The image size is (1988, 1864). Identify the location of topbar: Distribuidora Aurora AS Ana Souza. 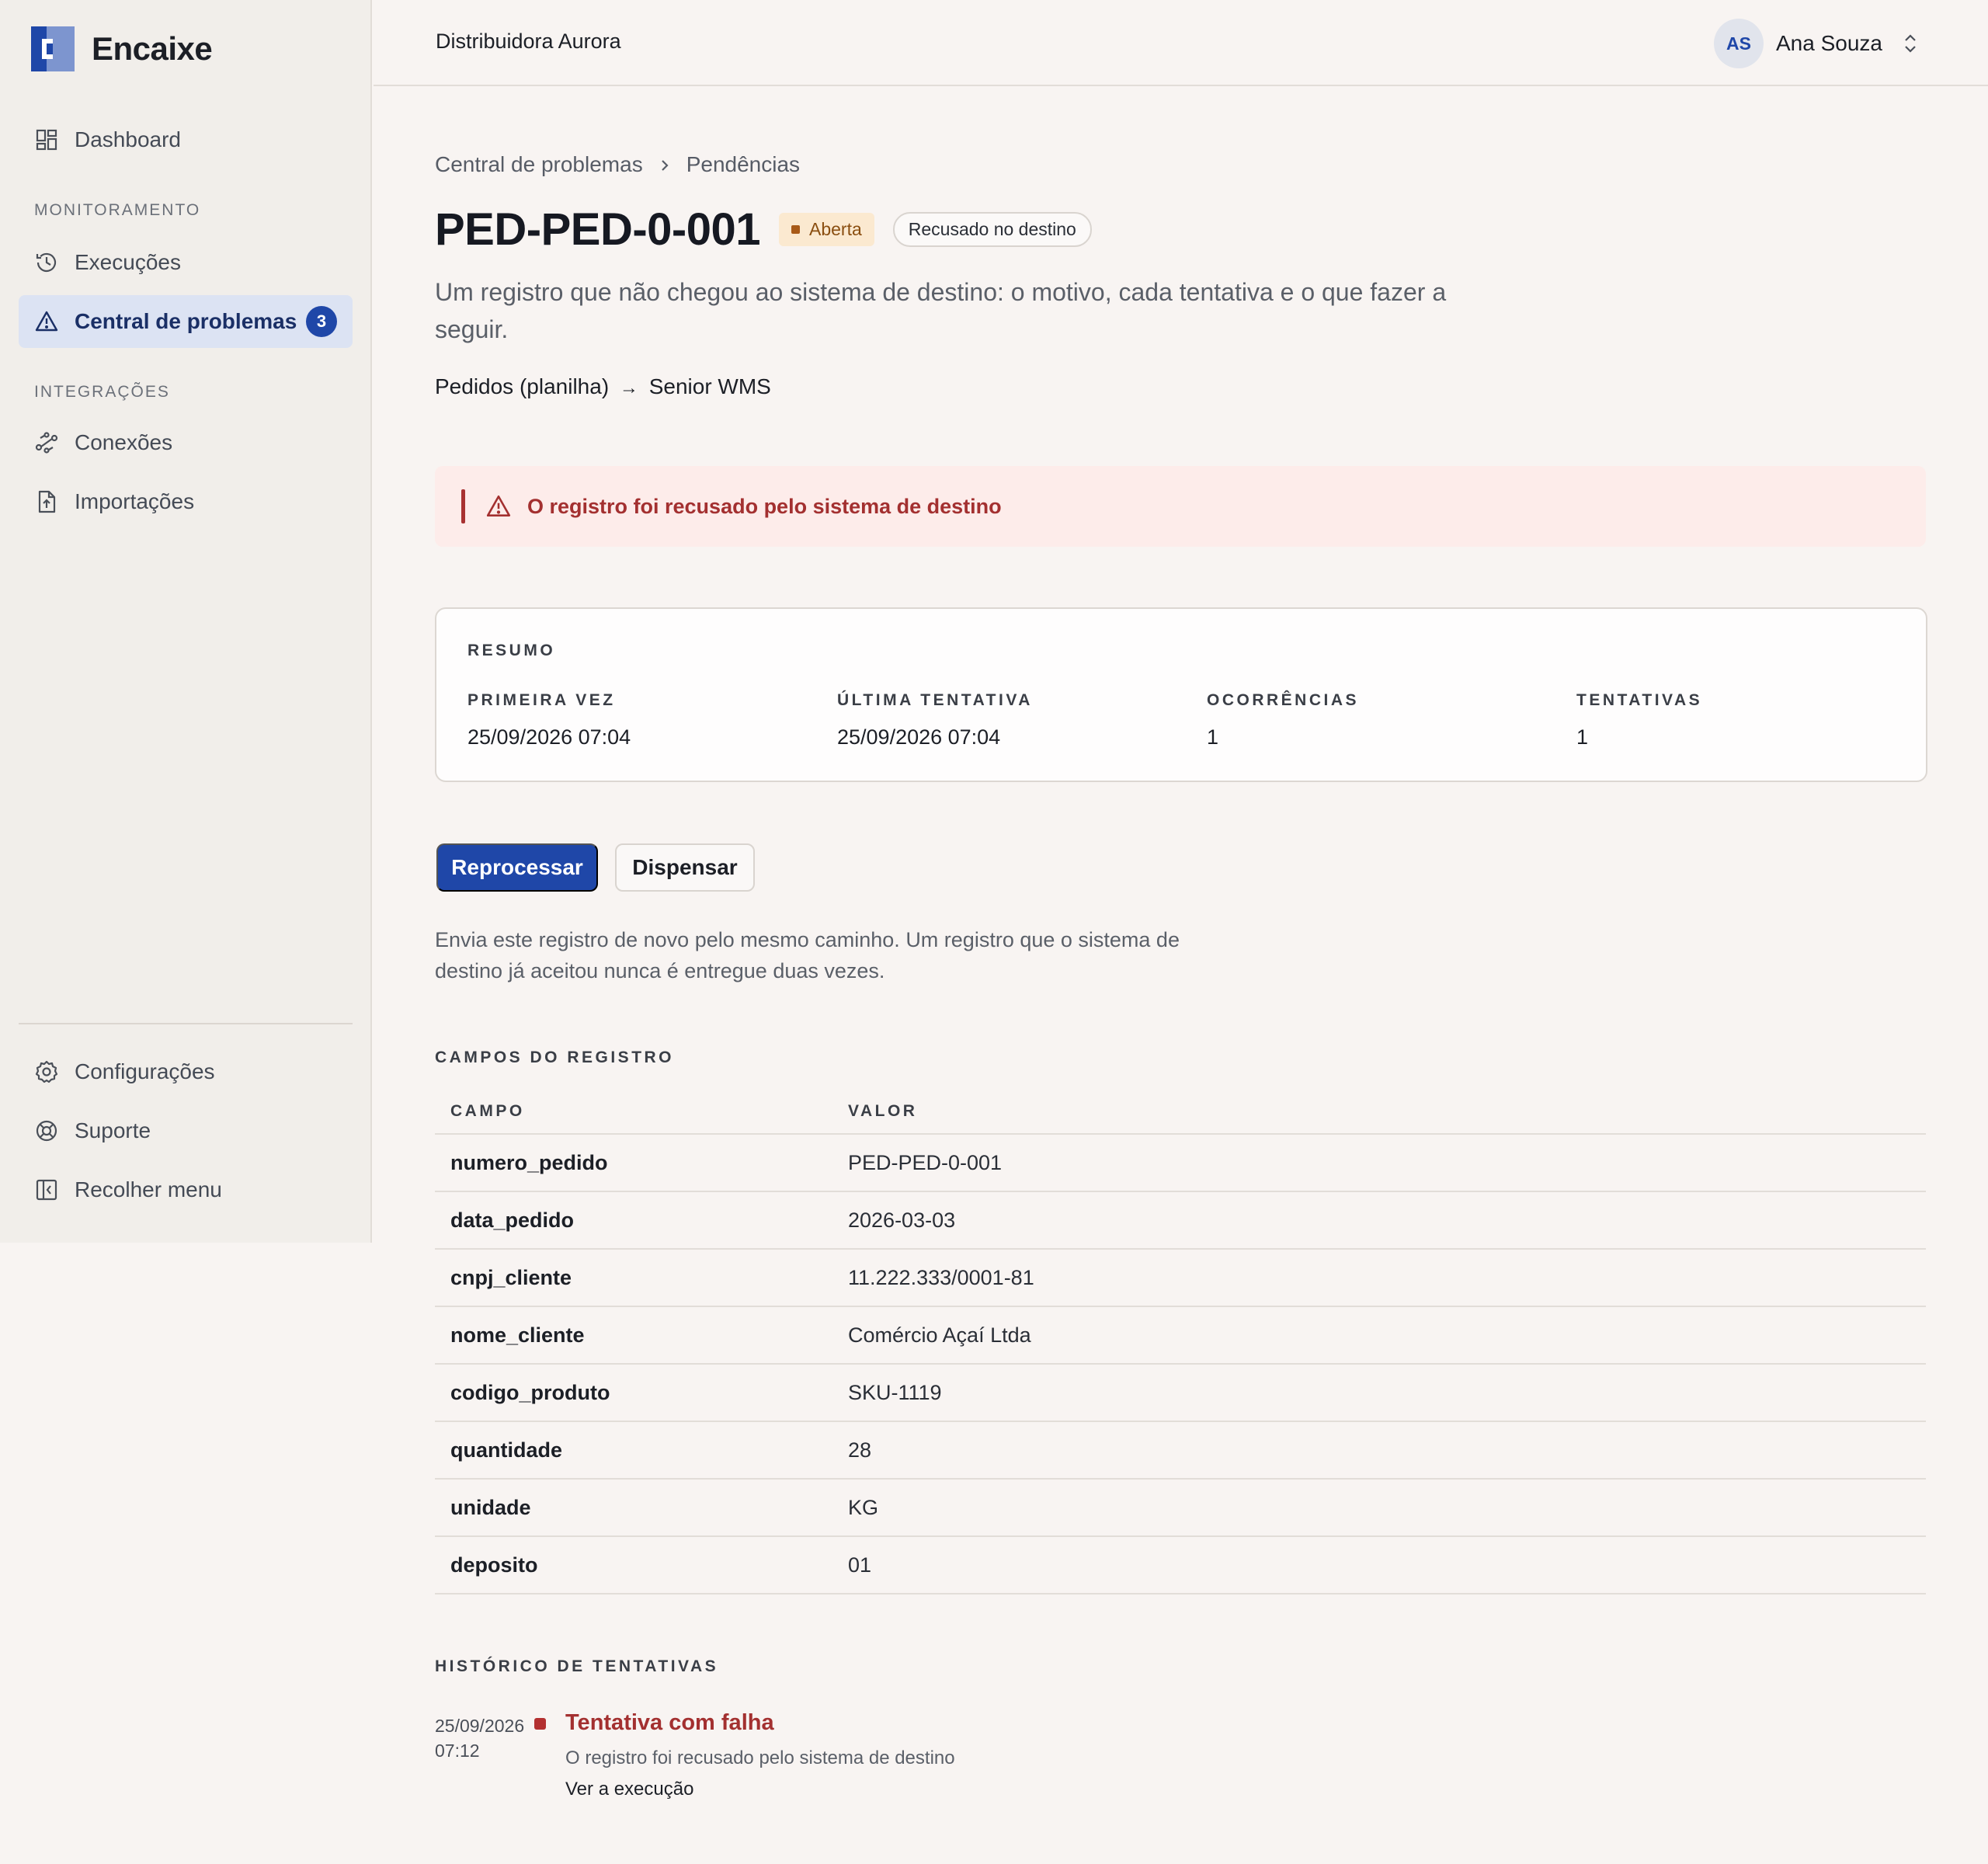
(1181, 43).